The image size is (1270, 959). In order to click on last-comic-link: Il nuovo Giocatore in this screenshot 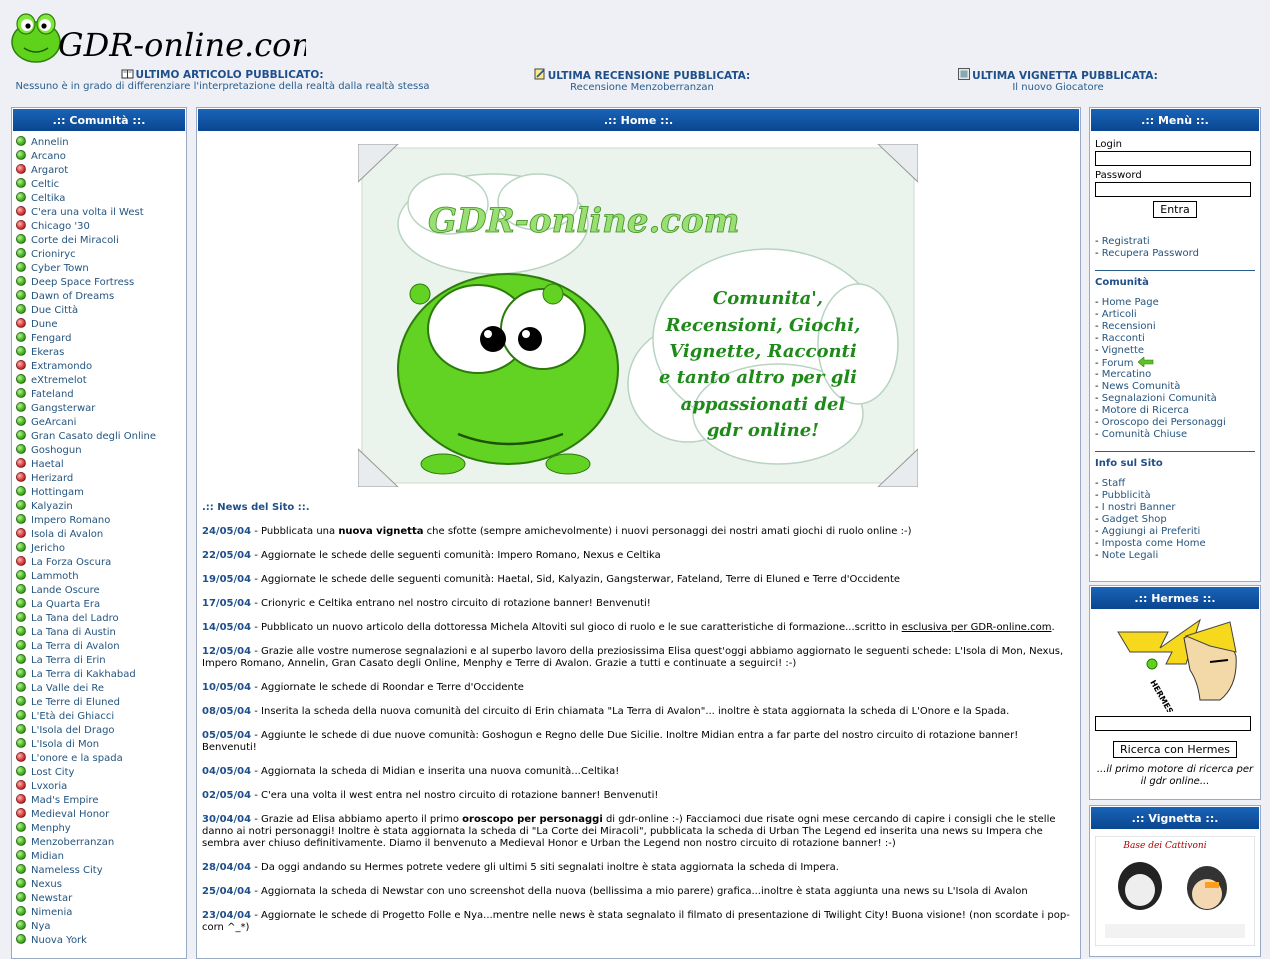, I will do `click(1058, 87)`.